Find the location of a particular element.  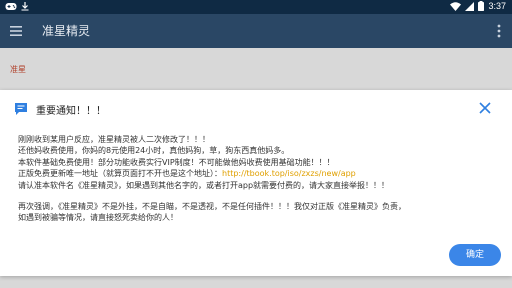

app-bar: 准星精灵 is located at coordinates (256, 31).